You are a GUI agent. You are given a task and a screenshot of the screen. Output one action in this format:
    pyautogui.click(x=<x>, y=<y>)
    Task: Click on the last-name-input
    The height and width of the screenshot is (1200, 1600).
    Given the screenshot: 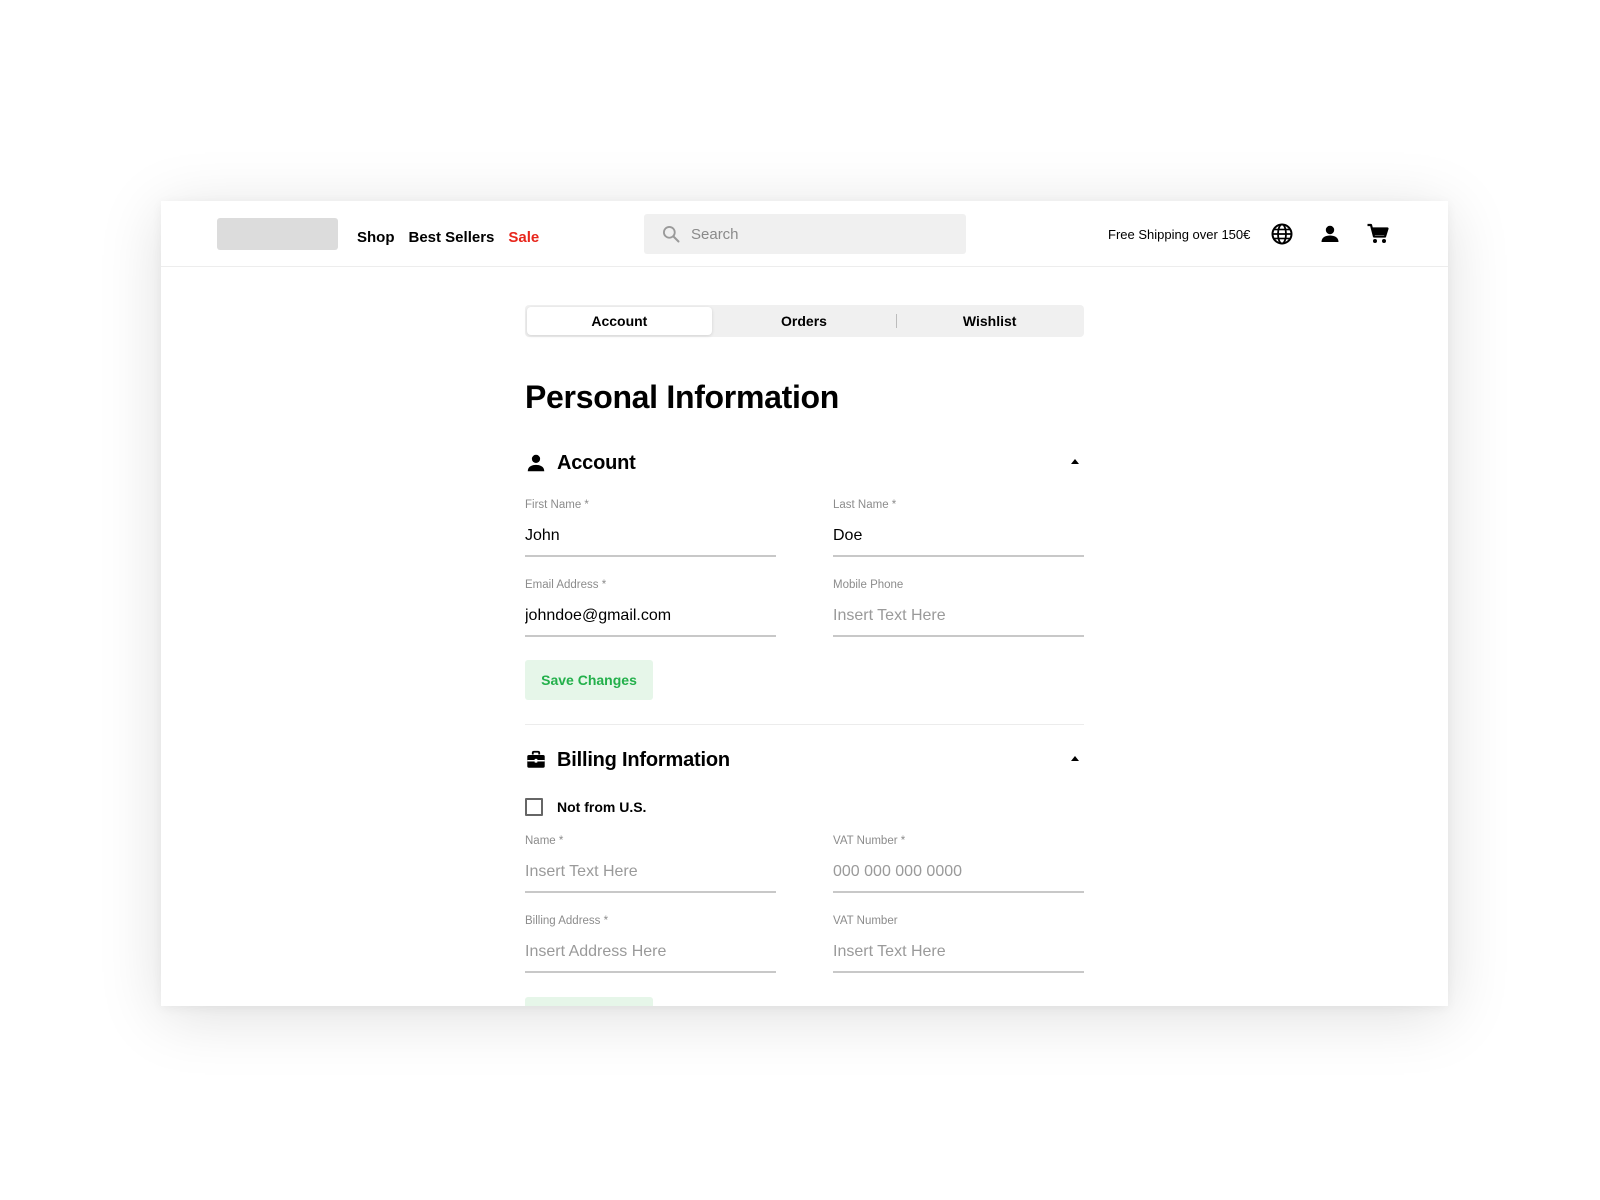 What is the action you would take?
    pyautogui.click(x=958, y=537)
    